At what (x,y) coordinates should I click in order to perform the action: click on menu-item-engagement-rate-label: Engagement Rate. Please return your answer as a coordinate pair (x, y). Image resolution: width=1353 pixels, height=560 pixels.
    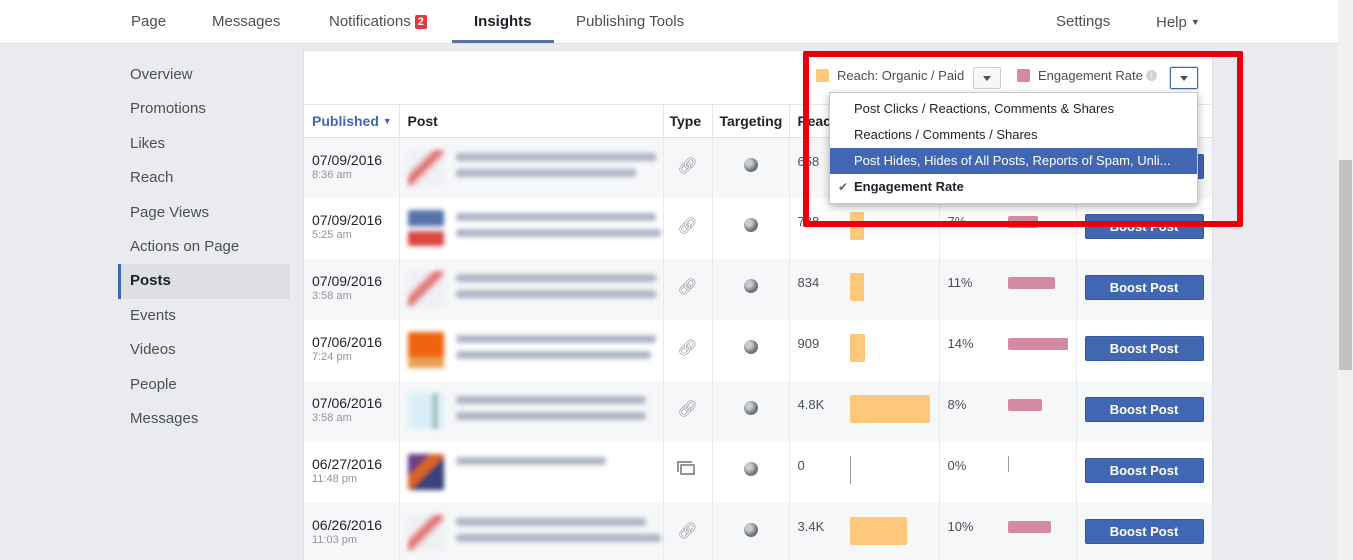
    Looking at the image, I should click on (909, 186).